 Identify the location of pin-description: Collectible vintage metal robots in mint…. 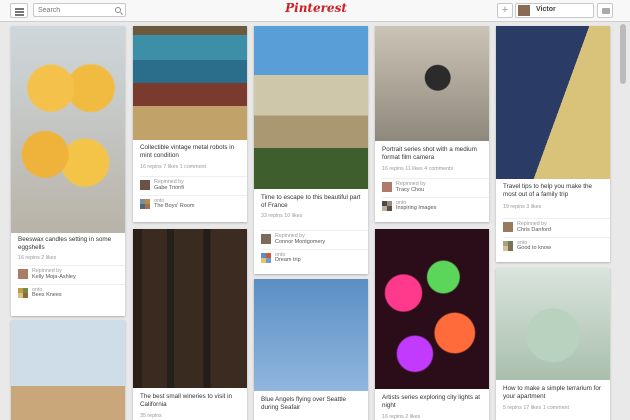
(187, 151).